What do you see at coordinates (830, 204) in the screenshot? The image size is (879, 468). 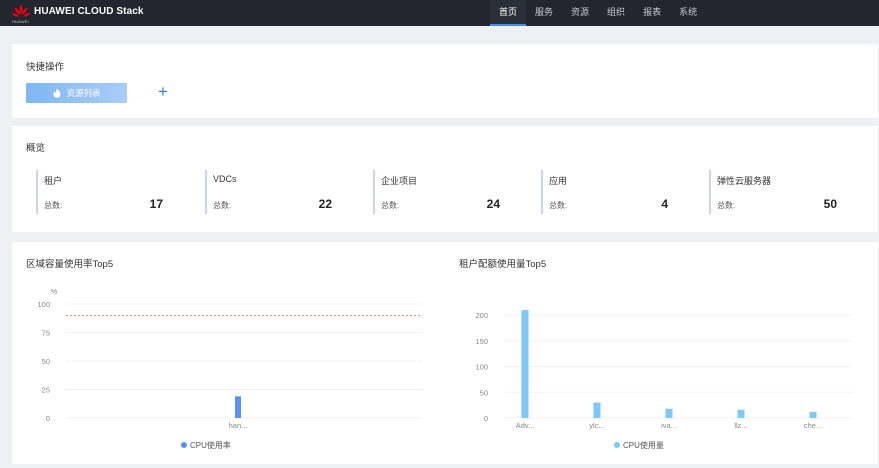 I see `stat-value: 50` at bounding box center [830, 204].